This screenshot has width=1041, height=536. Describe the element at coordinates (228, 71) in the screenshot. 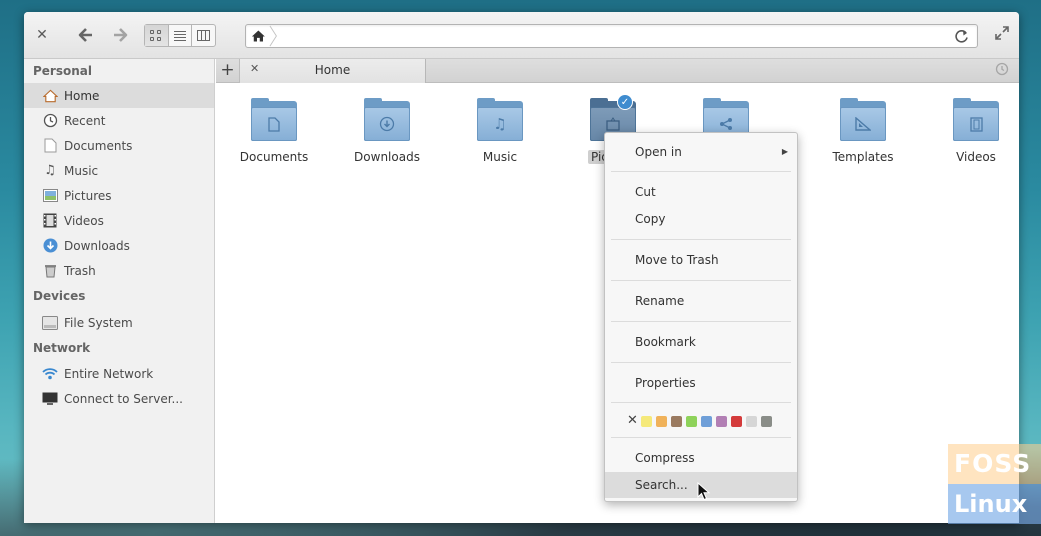

I see `new-tab-button: +` at that location.